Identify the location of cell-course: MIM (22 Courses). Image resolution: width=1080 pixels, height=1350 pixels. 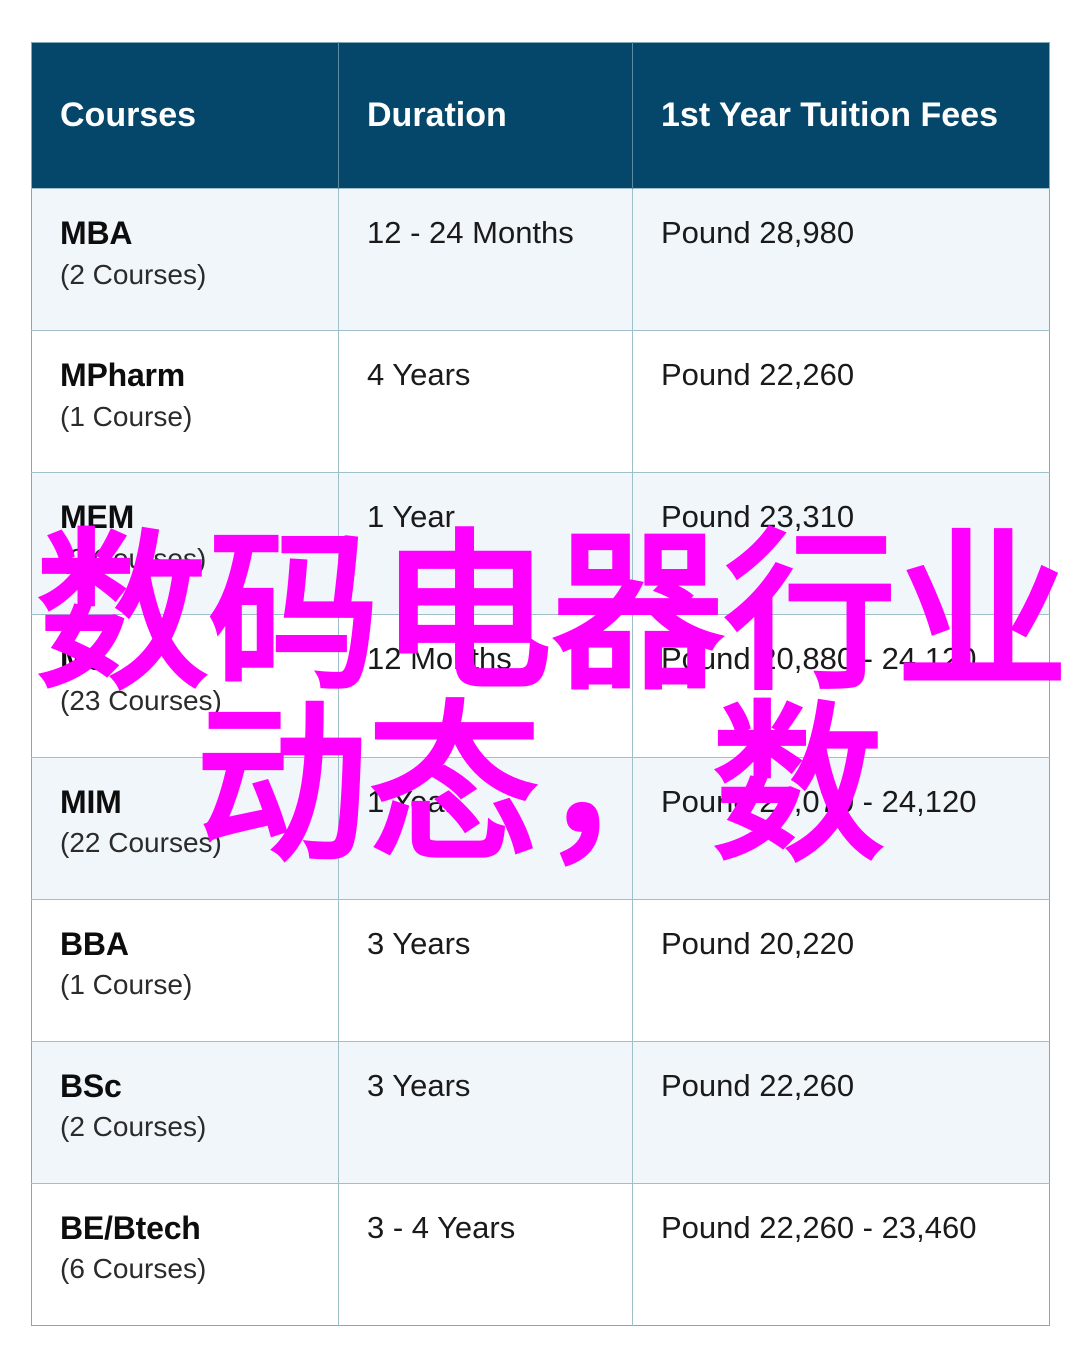
(185, 828).